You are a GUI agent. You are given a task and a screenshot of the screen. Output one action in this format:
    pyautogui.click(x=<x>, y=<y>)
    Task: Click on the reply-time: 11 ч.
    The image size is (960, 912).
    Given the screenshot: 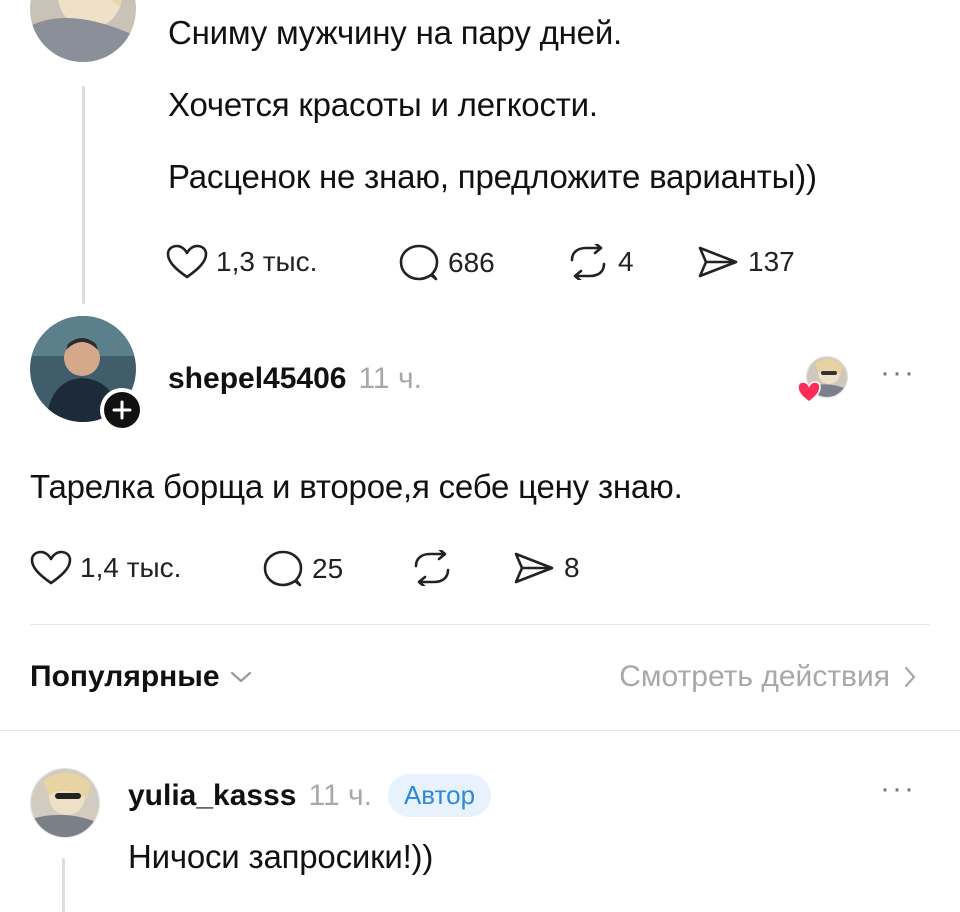 What is the action you would take?
    pyautogui.click(x=390, y=378)
    